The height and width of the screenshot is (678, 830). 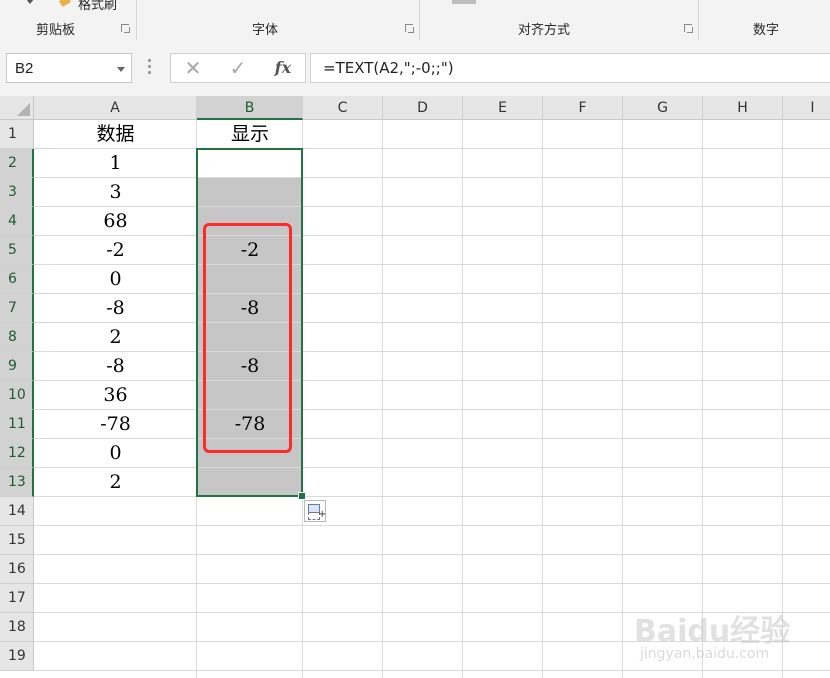 I want to click on column-header-c: C, so click(x=343, y=108).